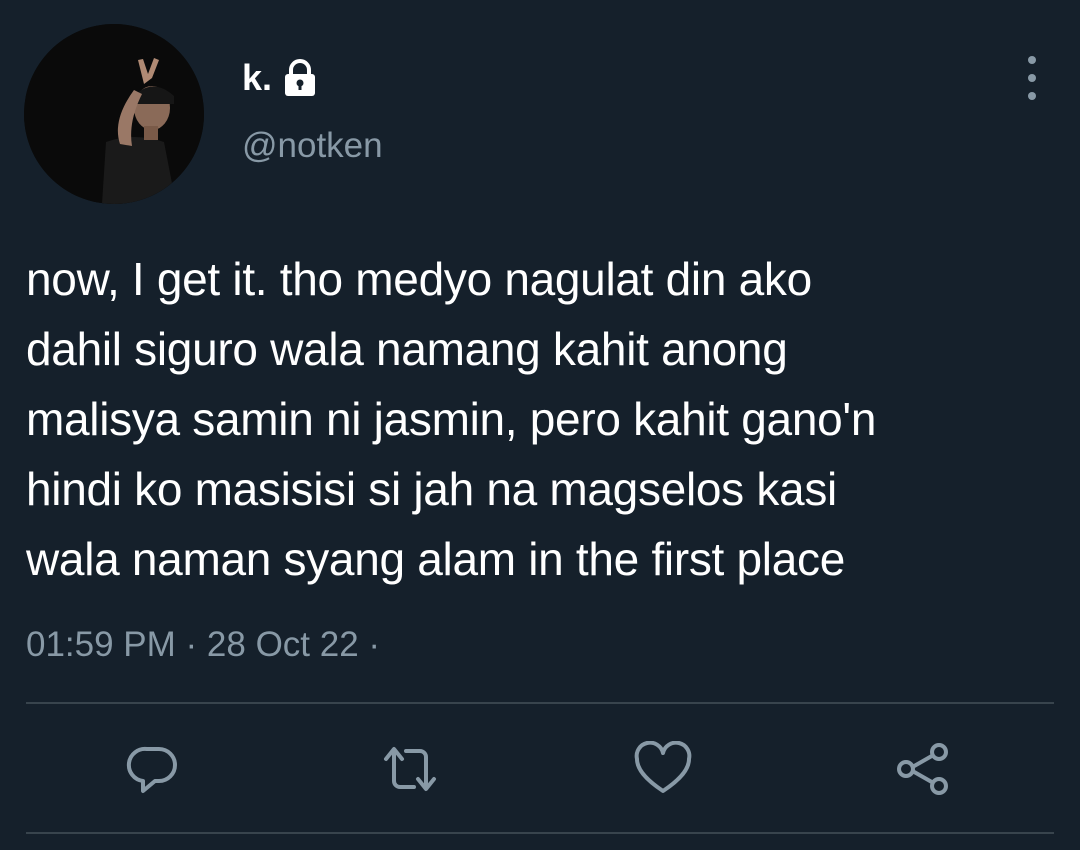  I want to click on author-row: k., so click(280, 78).